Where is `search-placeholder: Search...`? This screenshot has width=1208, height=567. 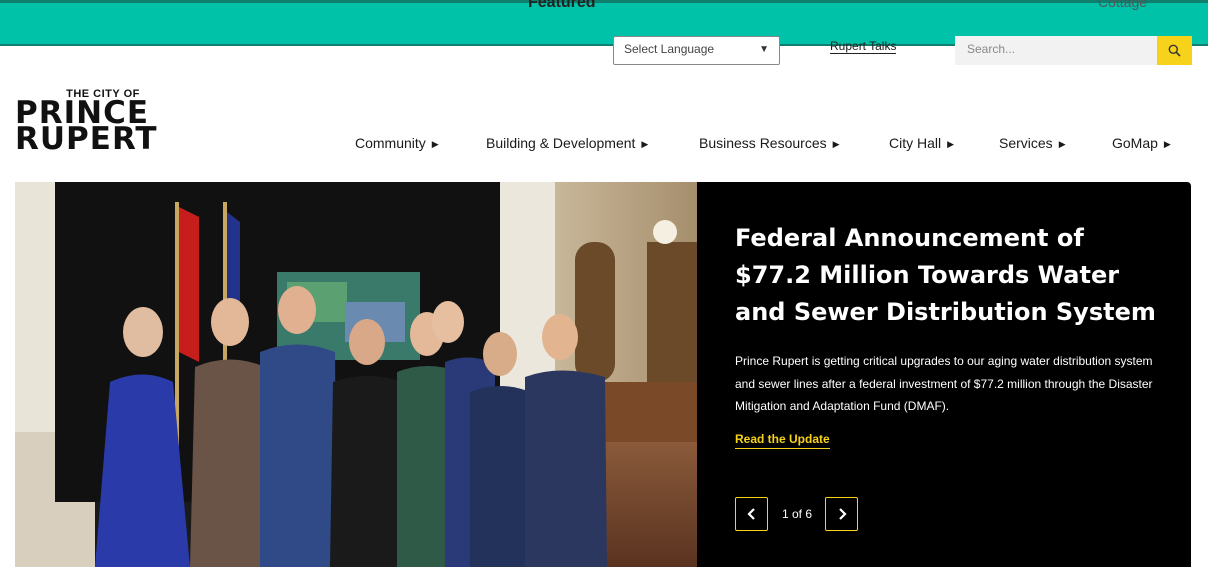
search-placeholder: Search... is located at coordinates (991, 49).